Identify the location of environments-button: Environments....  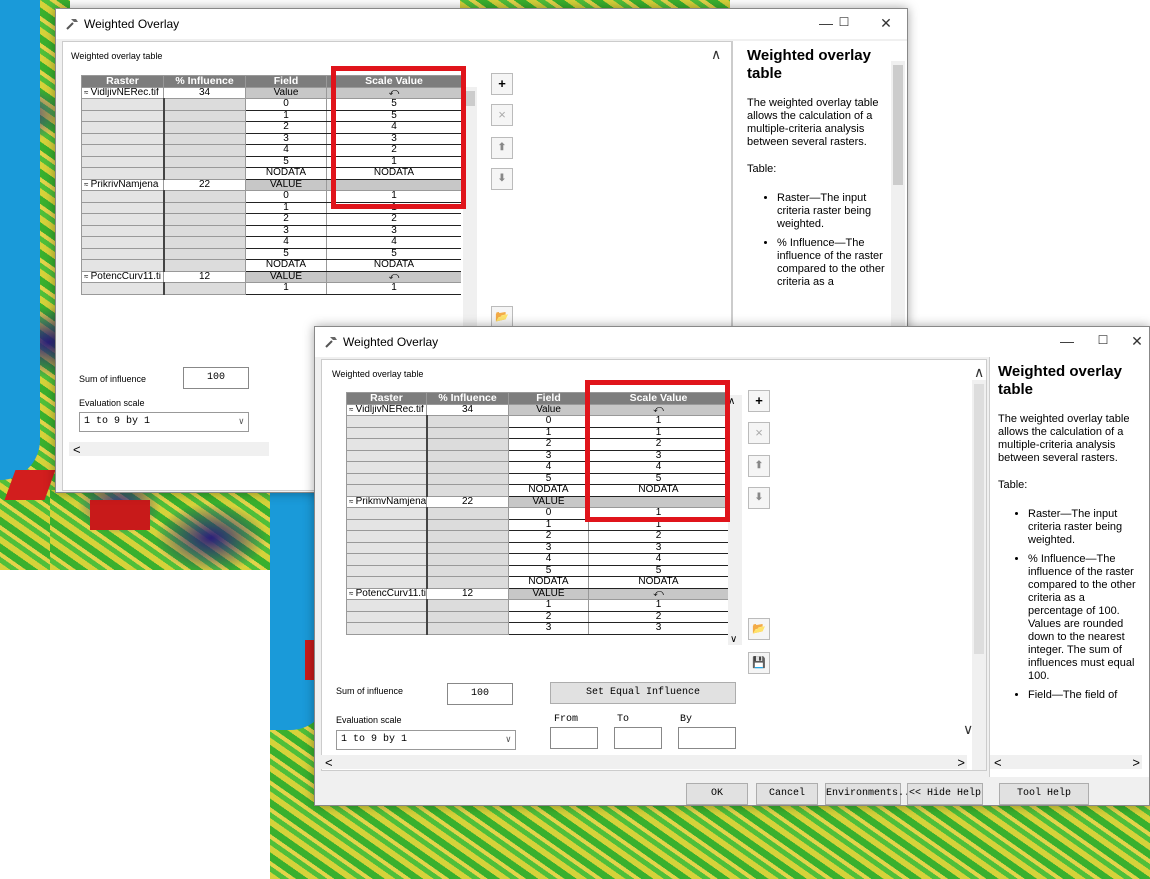
(870, 794).